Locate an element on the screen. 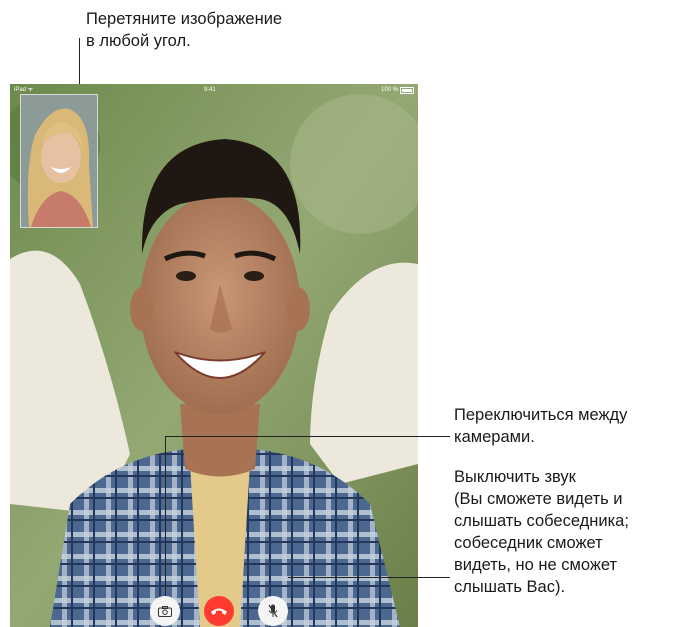 This screenshot has width=674, height=627. battery-status: 100 % is located at coordinates (397, 90).